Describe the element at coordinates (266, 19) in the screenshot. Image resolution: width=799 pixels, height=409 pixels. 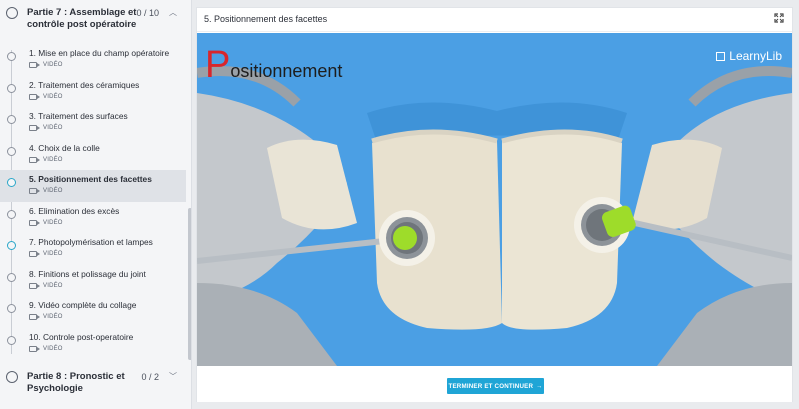
I see `lesson-title: 5. Positionnement des facettes` at that location.